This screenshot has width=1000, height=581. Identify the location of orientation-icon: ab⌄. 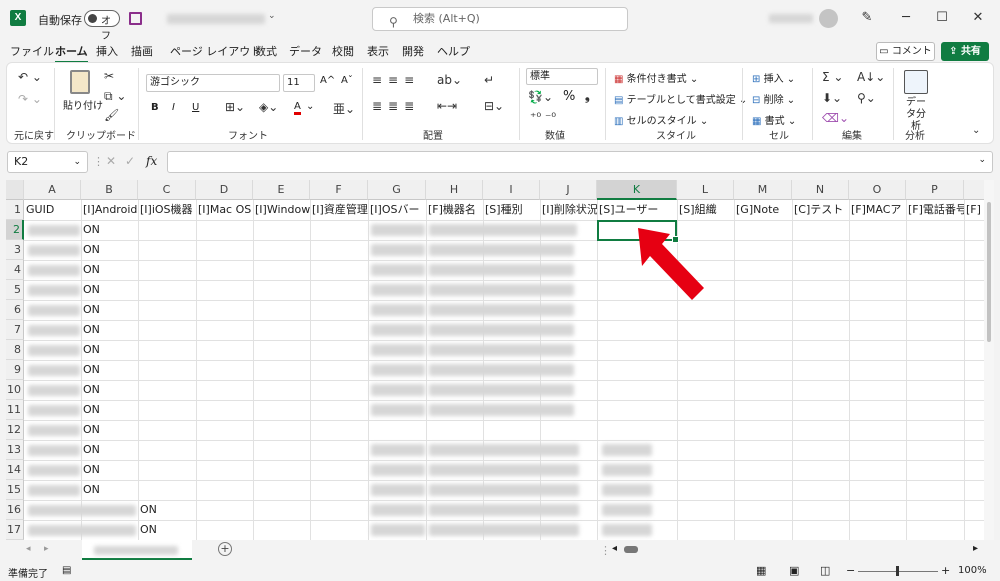
(449, 80).